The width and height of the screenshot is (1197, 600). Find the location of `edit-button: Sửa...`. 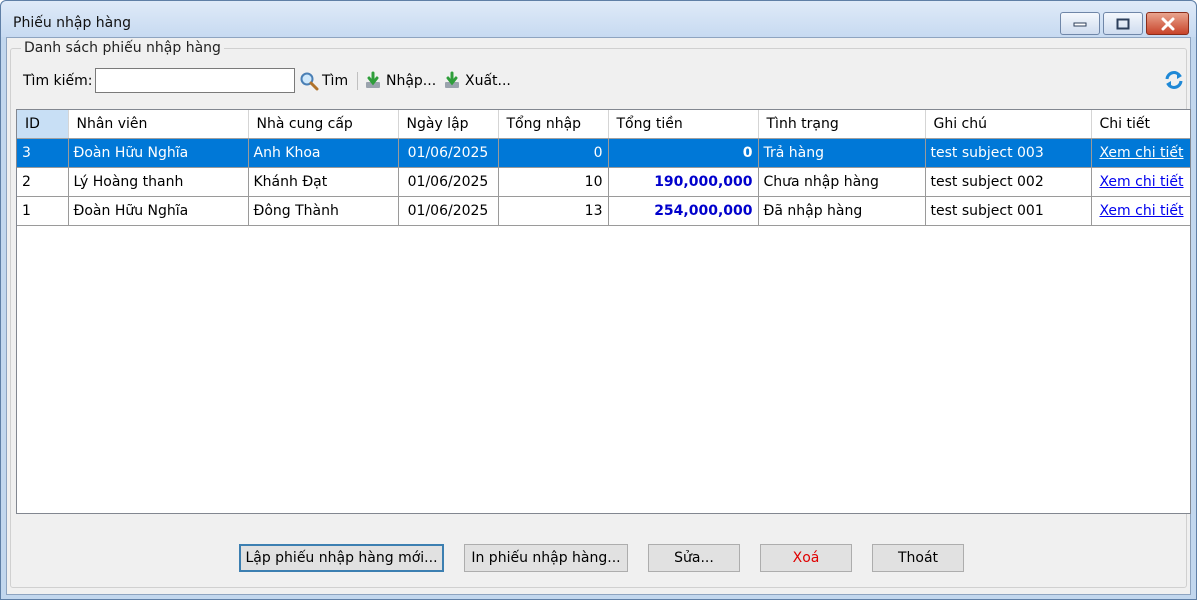

edit-button: Sửa... is located at coordinates (694, 558).